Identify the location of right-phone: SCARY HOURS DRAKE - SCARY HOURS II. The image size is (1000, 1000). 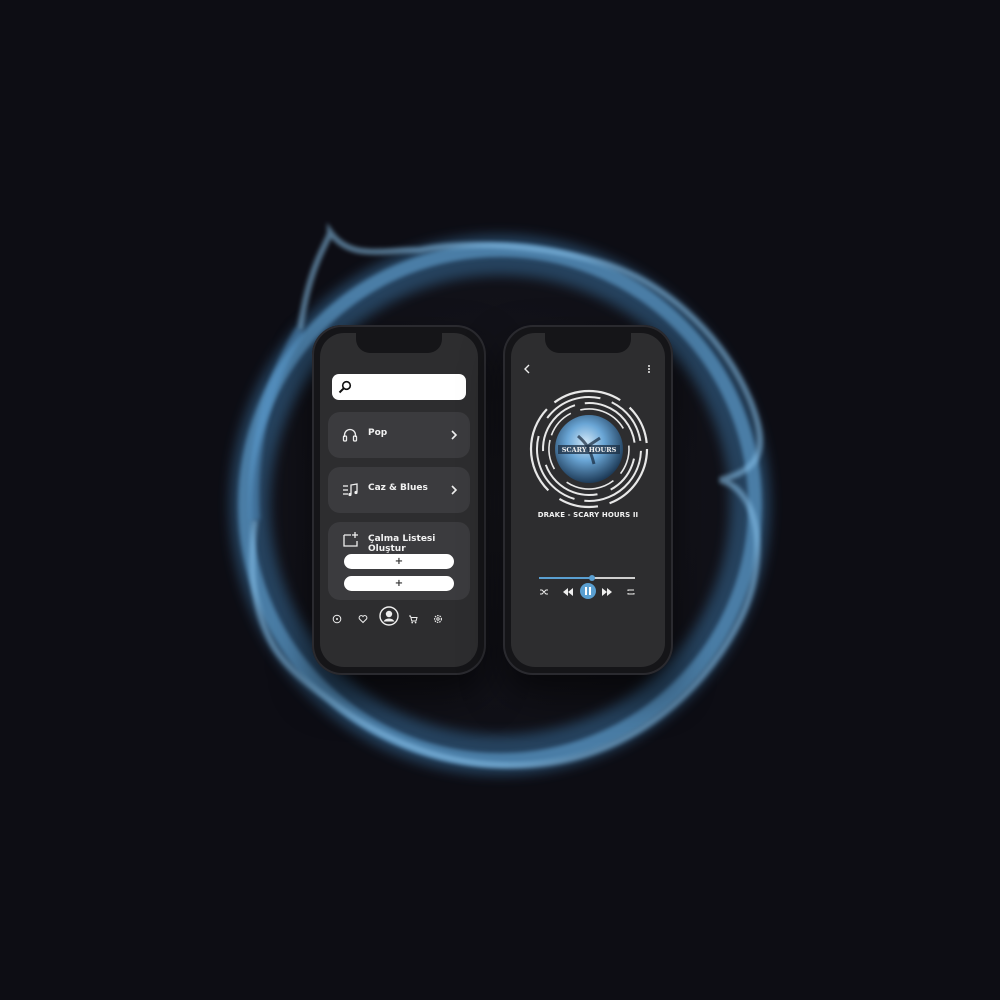
(588, 500).